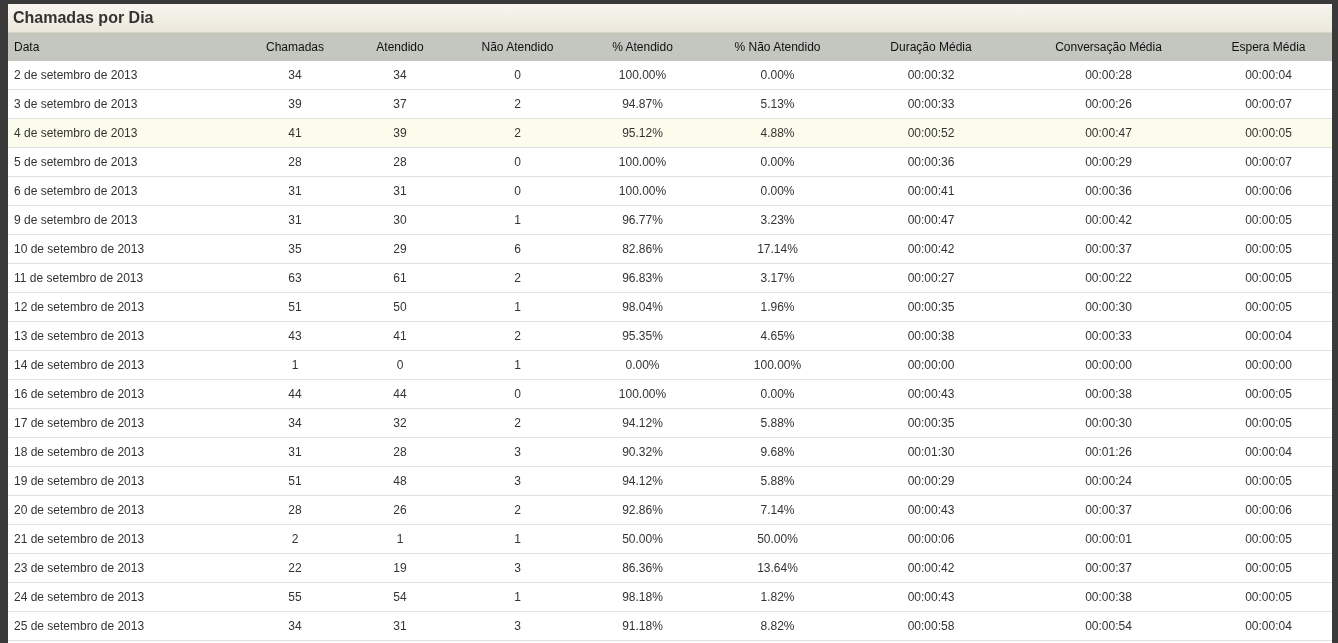 The image size is (1338, 643). What do you see at coordinates (642, 597) in the screenshot?
I see `table-cell: 98.18%` at bounding box center [642, 597].